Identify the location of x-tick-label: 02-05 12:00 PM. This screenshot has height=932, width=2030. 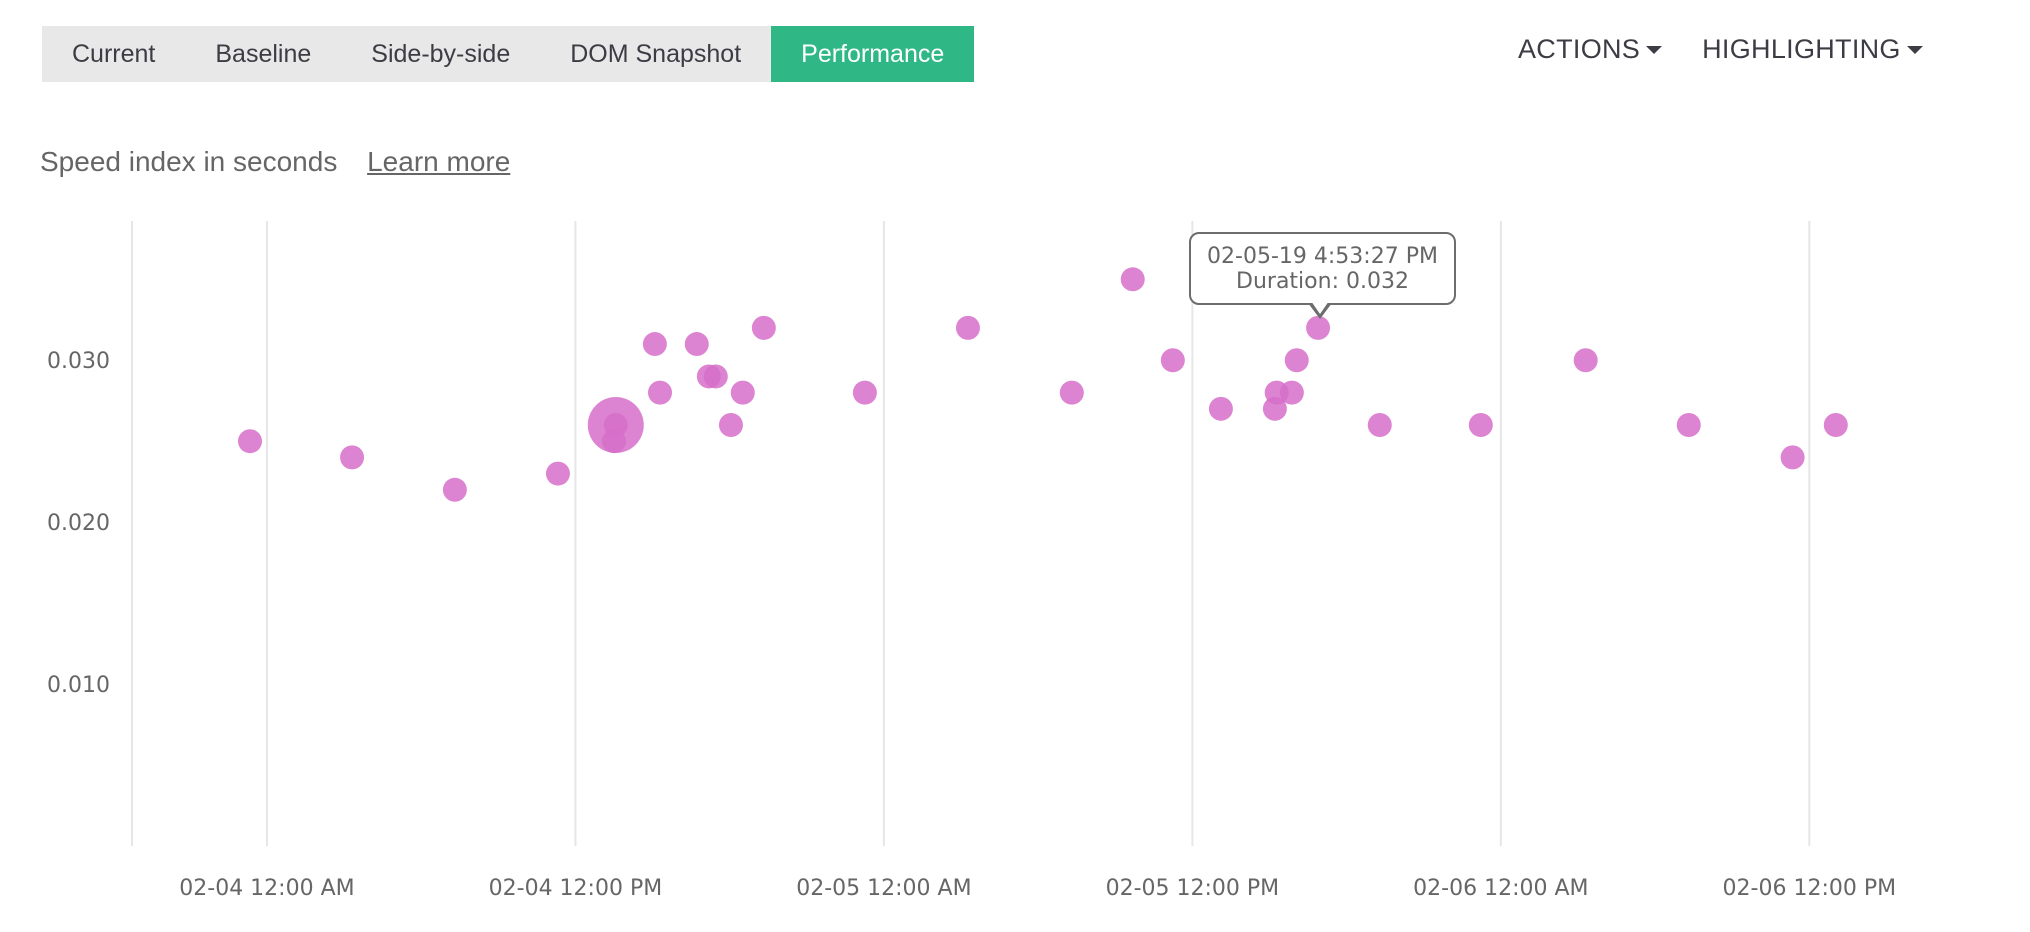
(1193, 888).